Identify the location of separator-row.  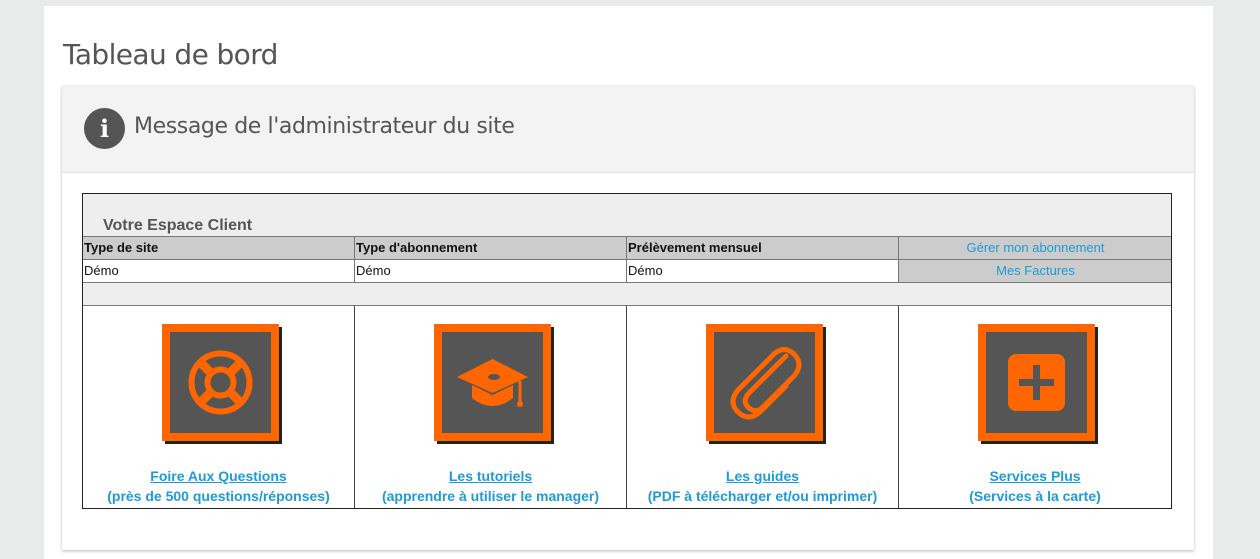
(627, 294).